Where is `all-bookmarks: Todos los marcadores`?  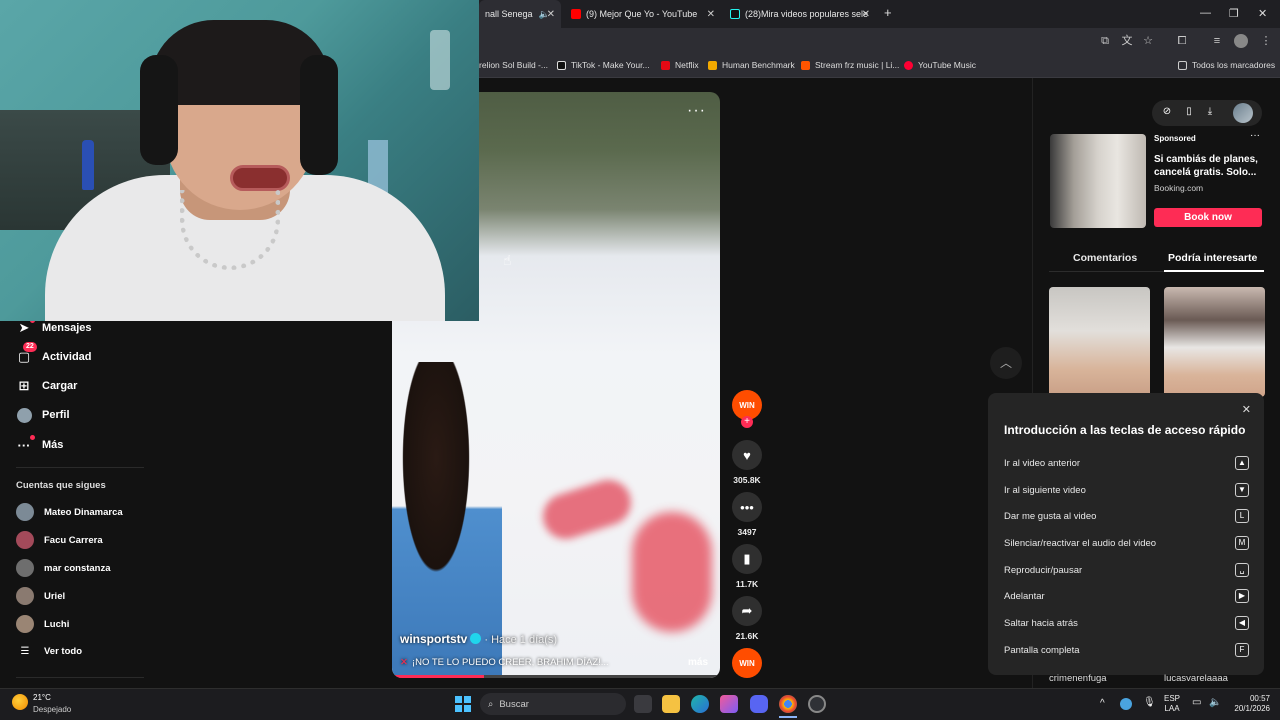
all-bookmarks: Todos los marcadores is located at coordinates (1226, 65).